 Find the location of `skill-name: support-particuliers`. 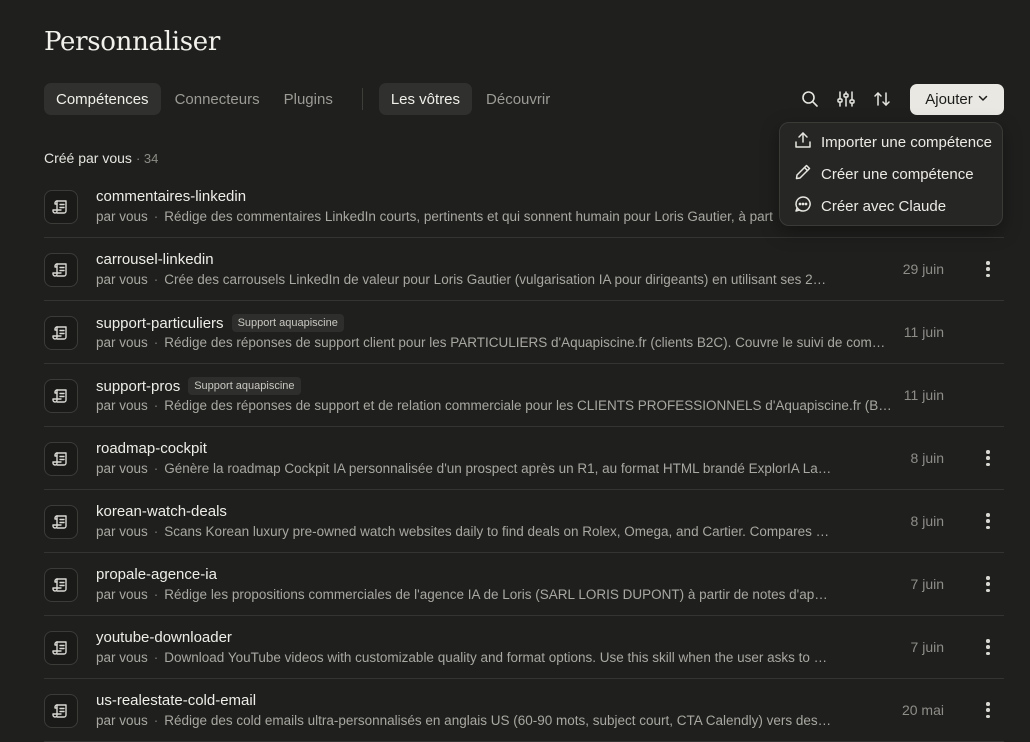

skill-name: support-particuliers is located at coordinates (160, 323).